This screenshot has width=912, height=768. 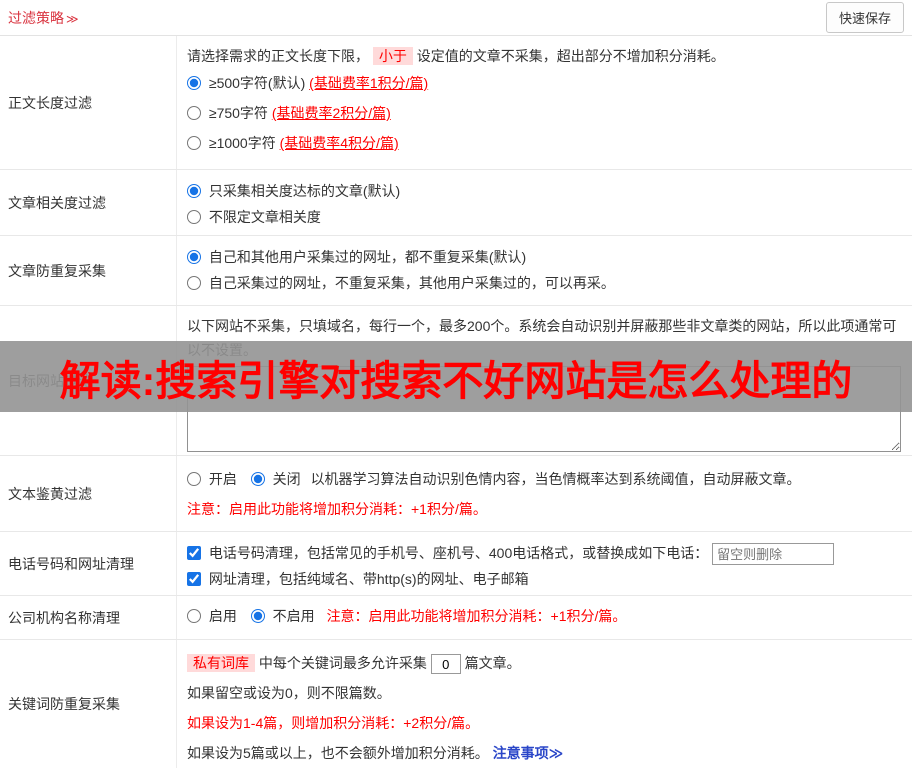 What do you see at coordinates (293, 616) in the screenshot?
I see `radio-company-off-label: 不启用` at bounding box center [293, 616].